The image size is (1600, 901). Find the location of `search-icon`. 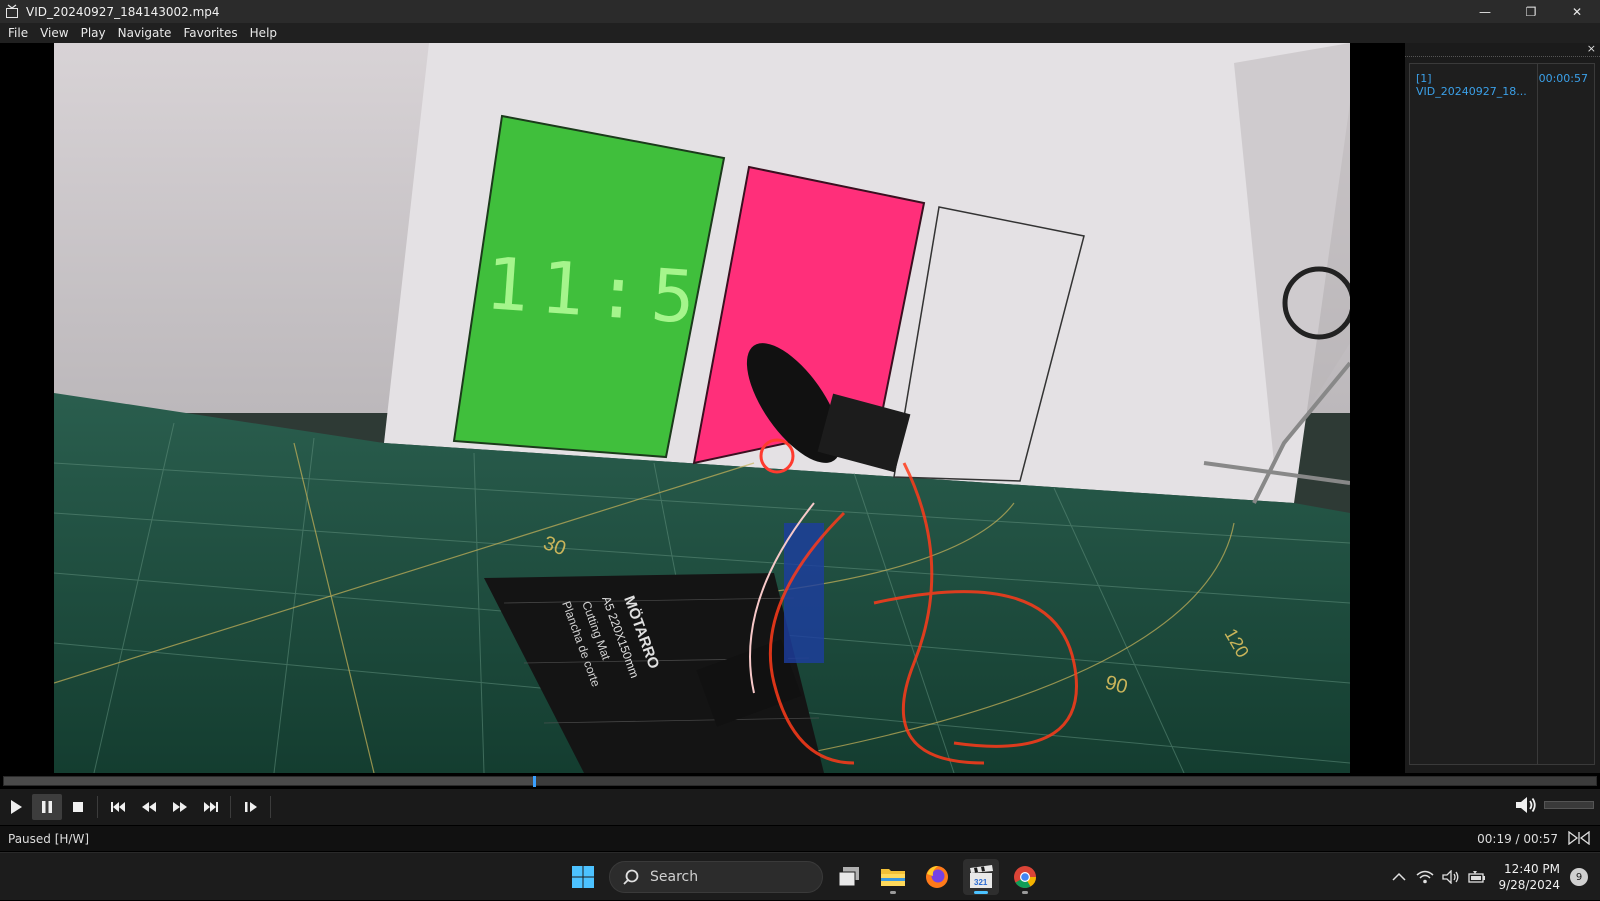

search-icon is located at coordinates (631, 877).